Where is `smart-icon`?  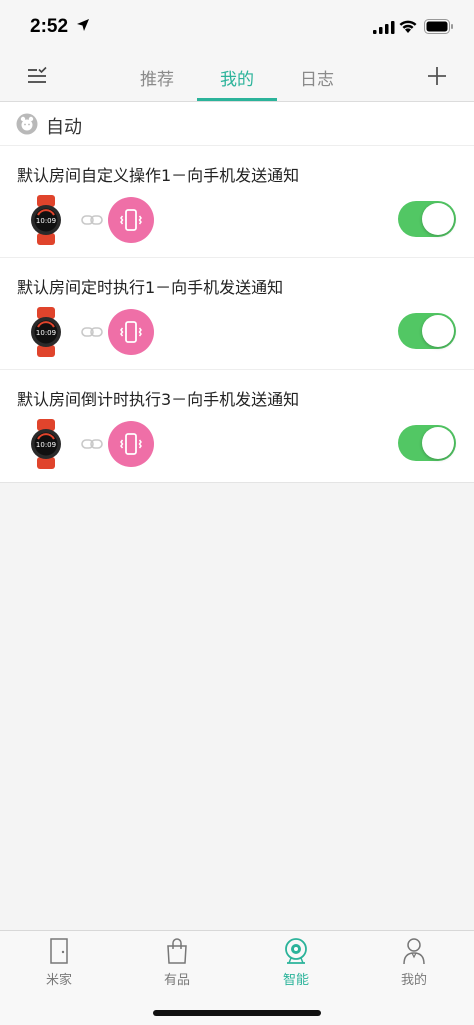 smart-icon is located at coordinates (296, 951).